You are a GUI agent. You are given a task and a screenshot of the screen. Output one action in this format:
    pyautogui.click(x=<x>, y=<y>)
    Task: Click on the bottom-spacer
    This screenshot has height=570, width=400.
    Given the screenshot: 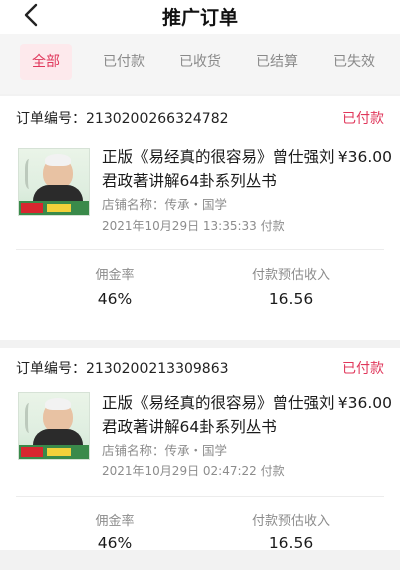 What is the action you would take?
    pyautogui.click(x=200, y=560)
    